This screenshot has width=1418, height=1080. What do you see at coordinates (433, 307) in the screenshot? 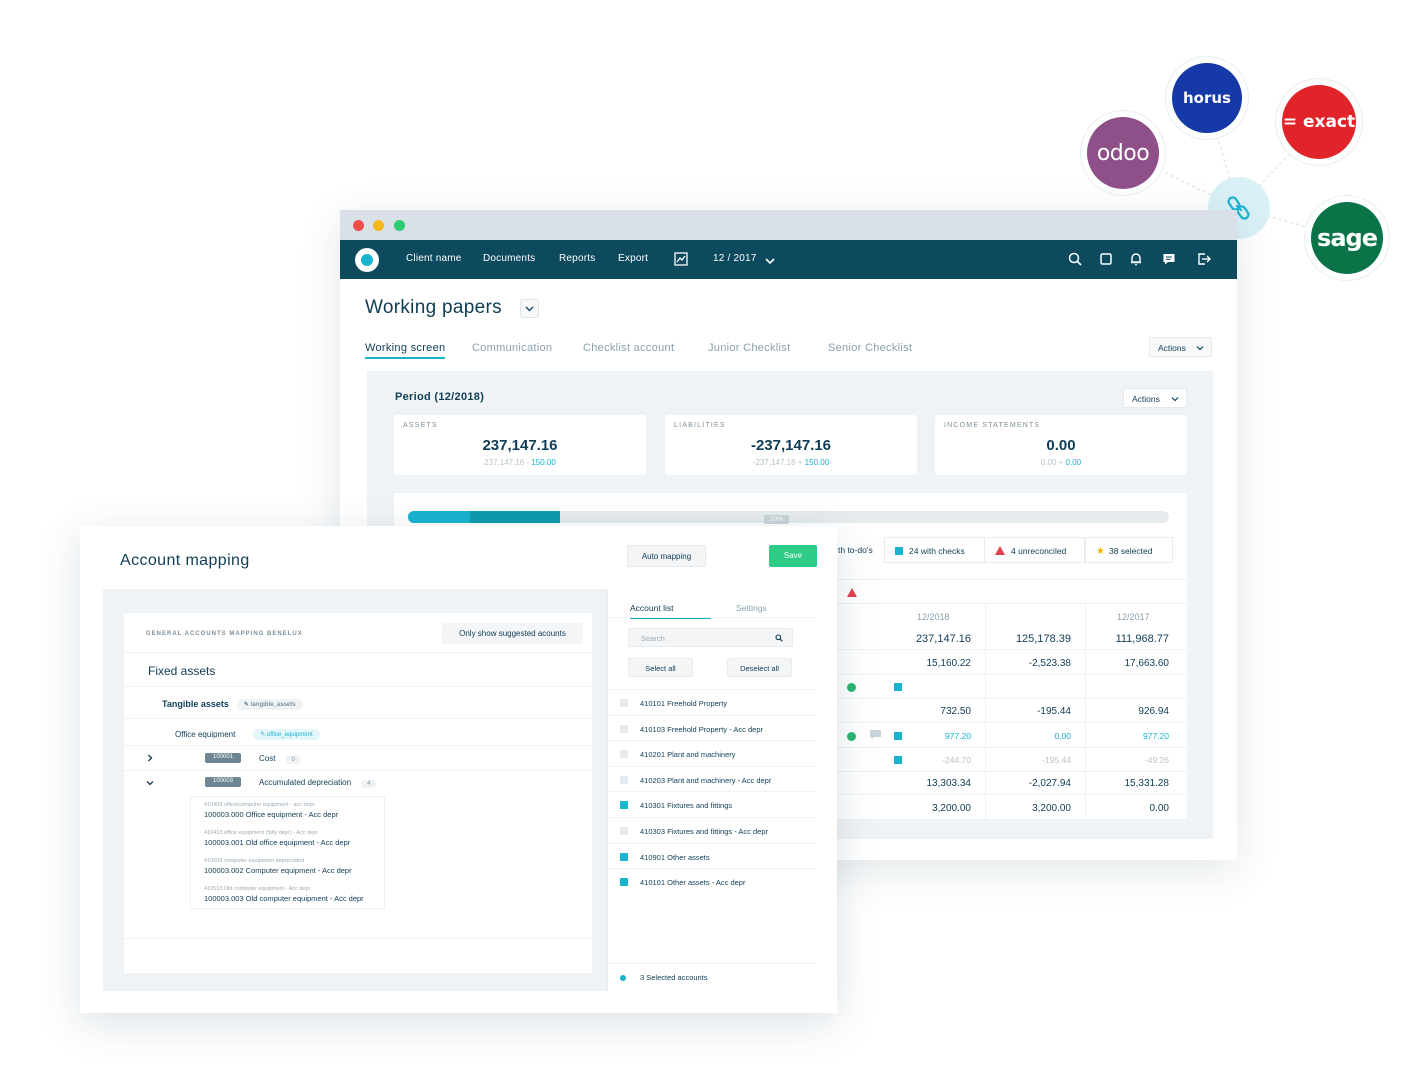
I see `page-title: Working papers` at bounding box center [433, 307].